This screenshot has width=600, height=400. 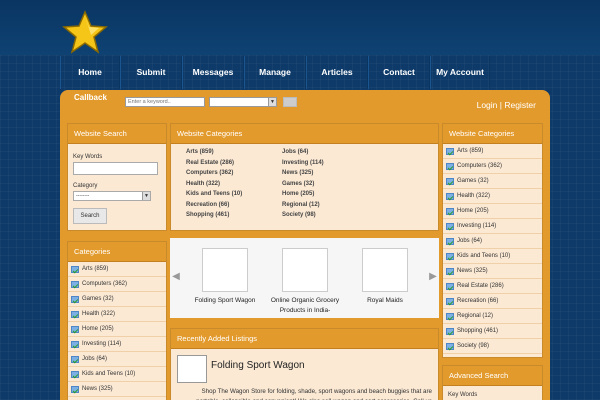 I want to click on category-label: Kids and Teens (10), so click(x=484, y=255).